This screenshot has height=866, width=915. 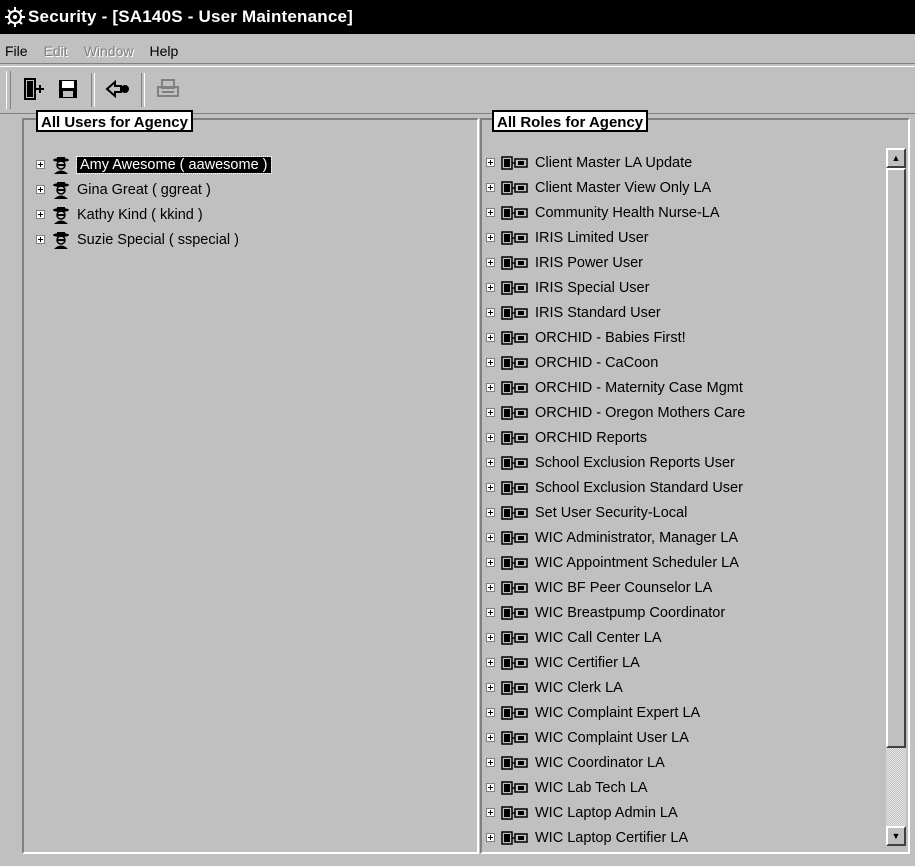 I want to click on role-label: WIC Laptop Admin LA, so click(x=606, y=812).